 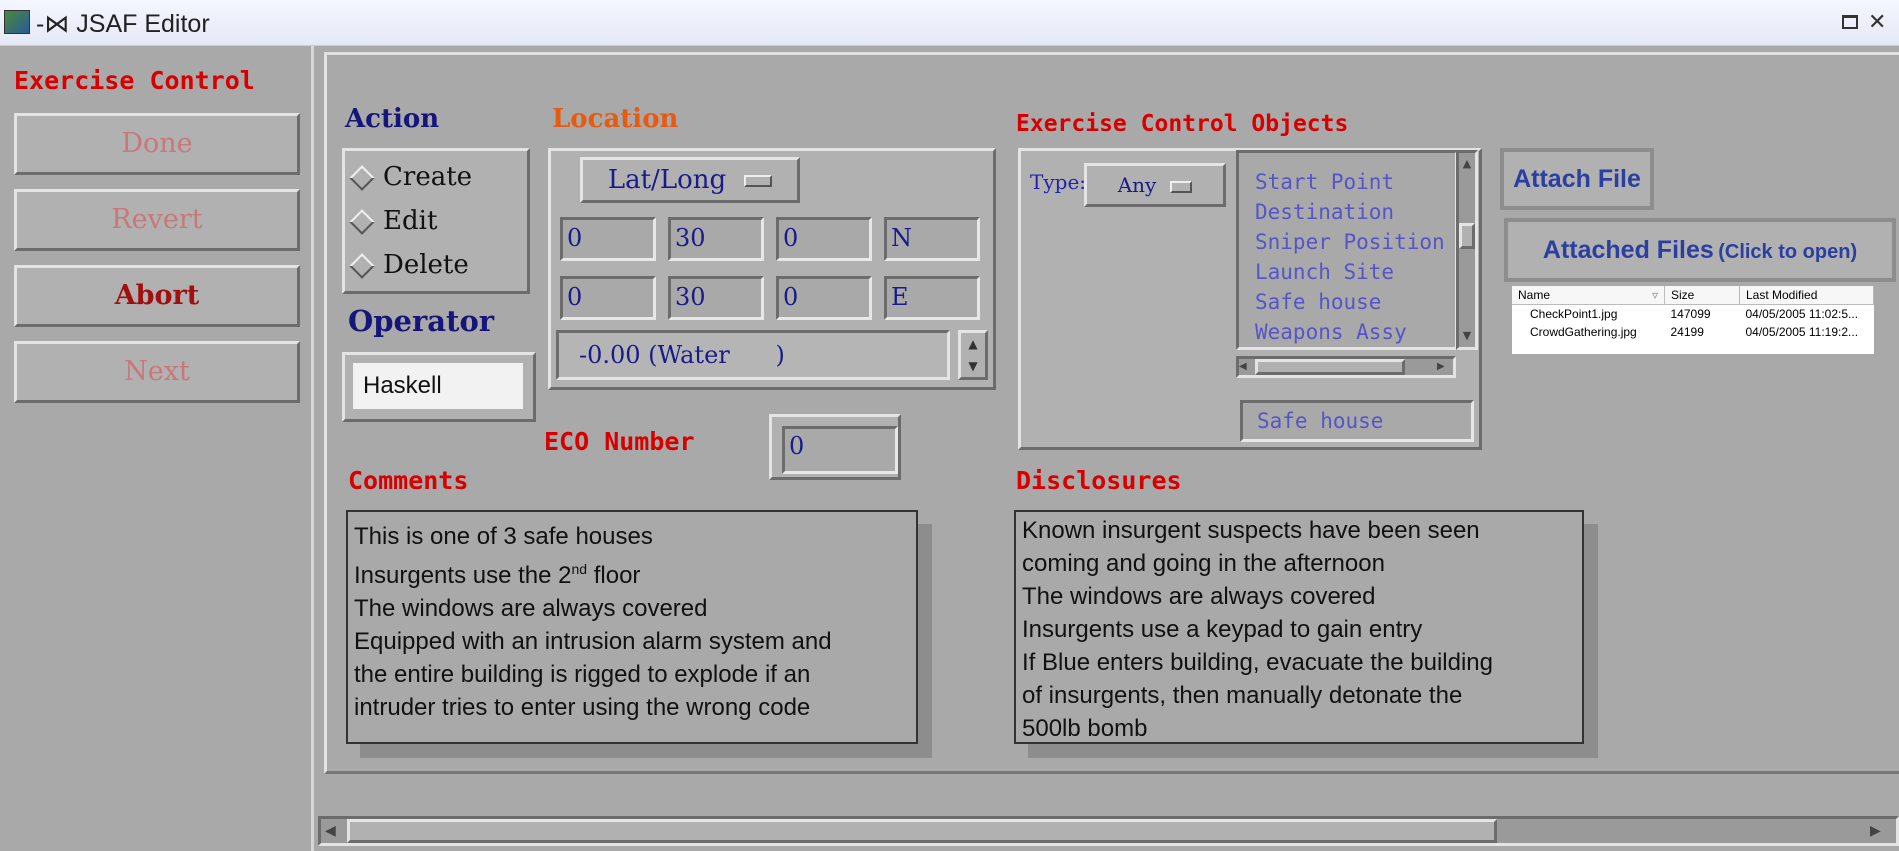 What do you see at coordinates (1058, 182) in the screenshot?
I see `type-label: Type:` at bounding box center [1058, 182].